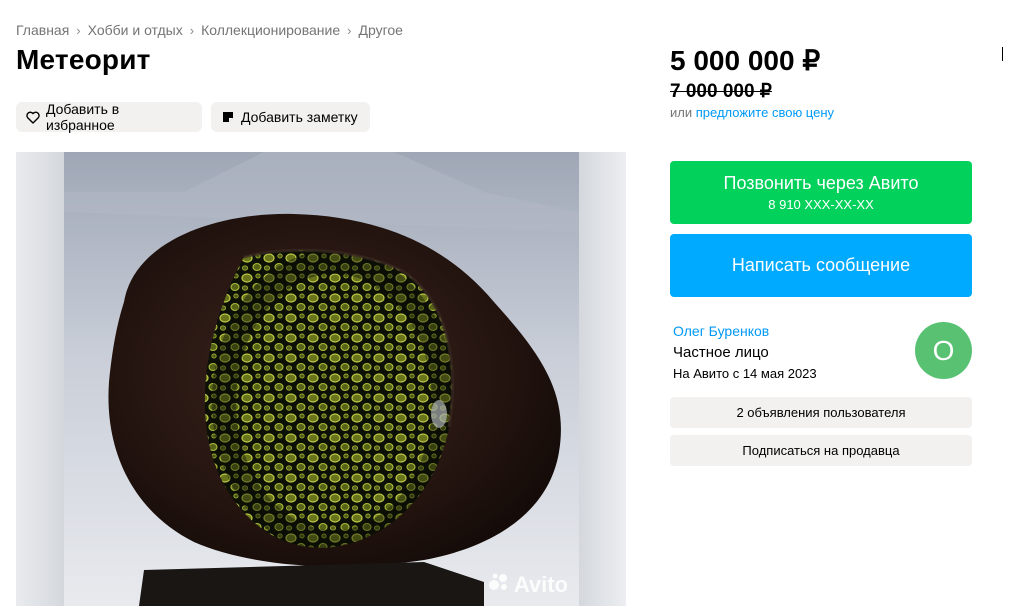  I want to click on breadcrumb-item-home: Главная, so click(42, 30).